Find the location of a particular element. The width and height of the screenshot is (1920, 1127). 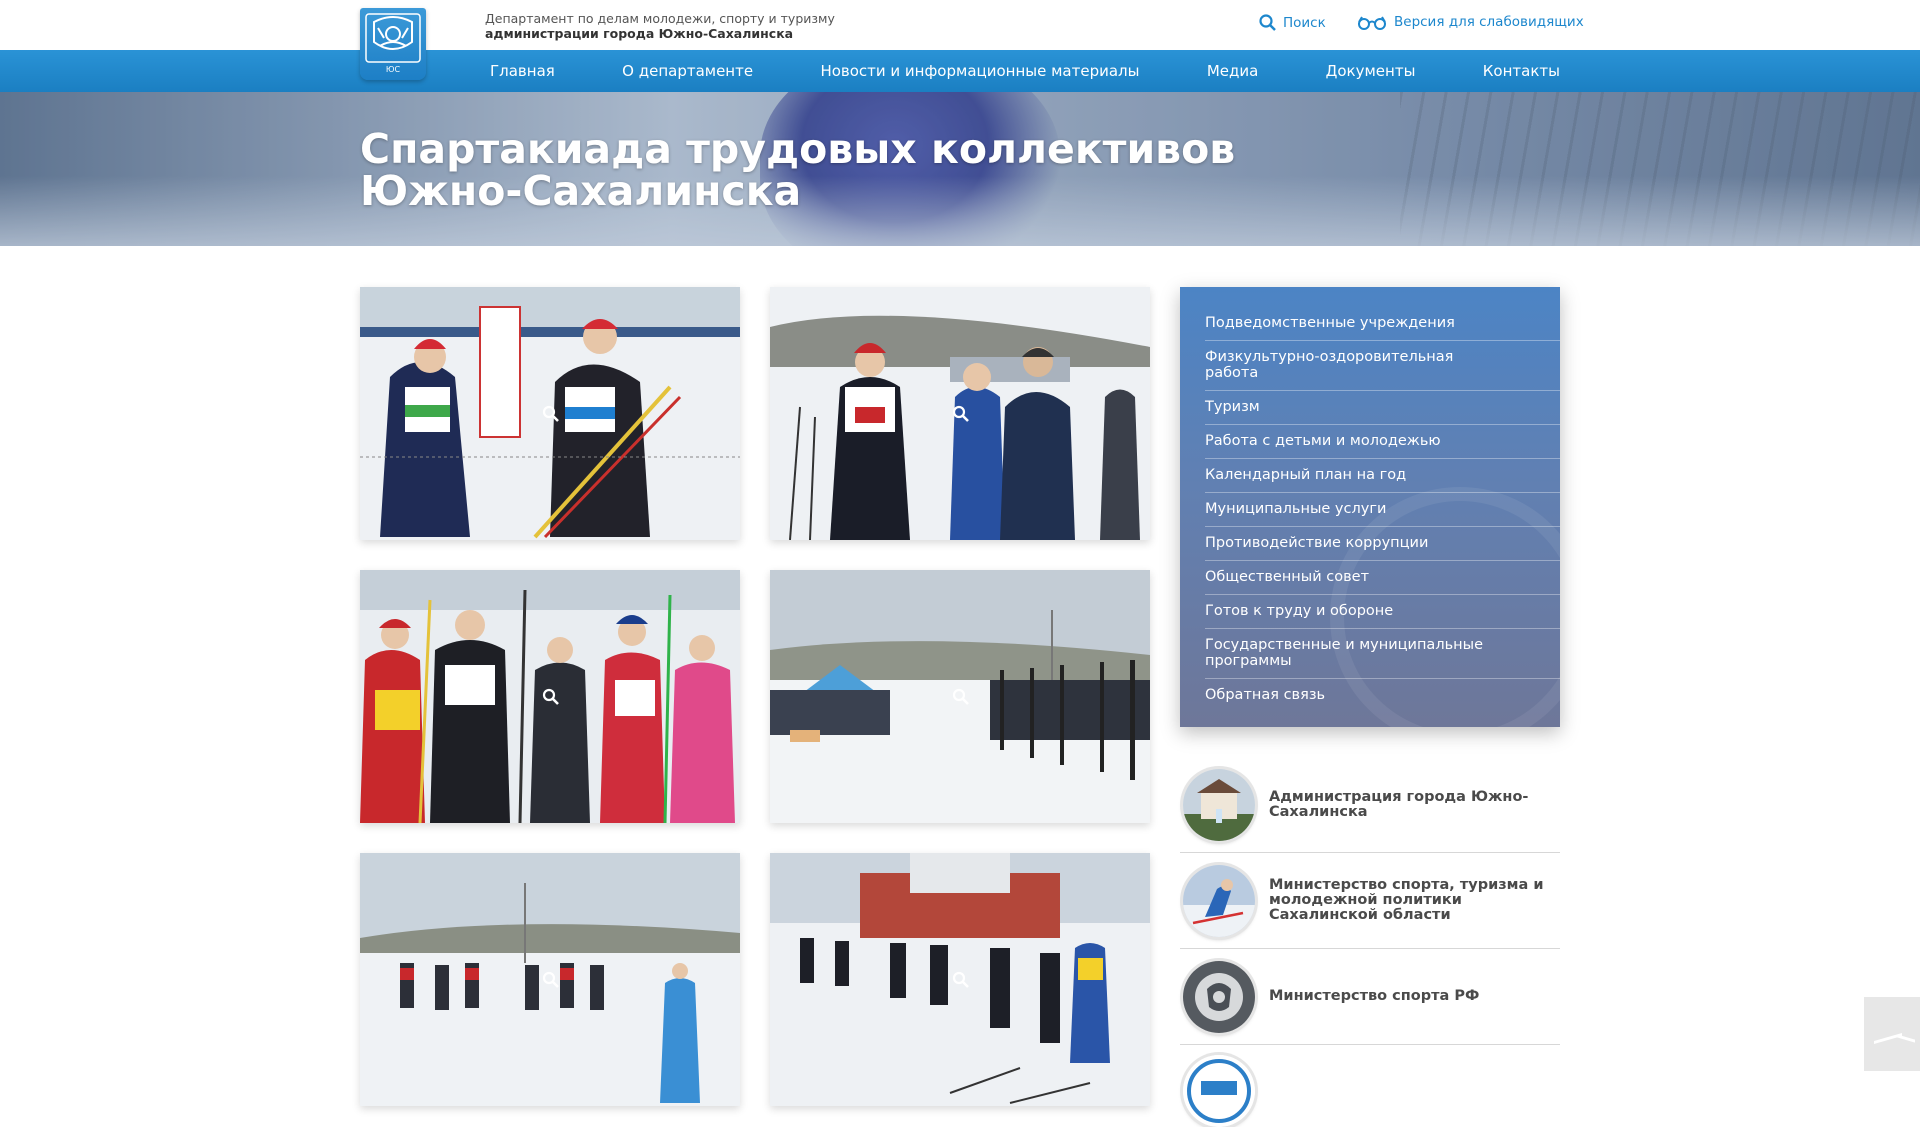

coat-of-arms-icon: ЮС is located at coordinates (393, 43).